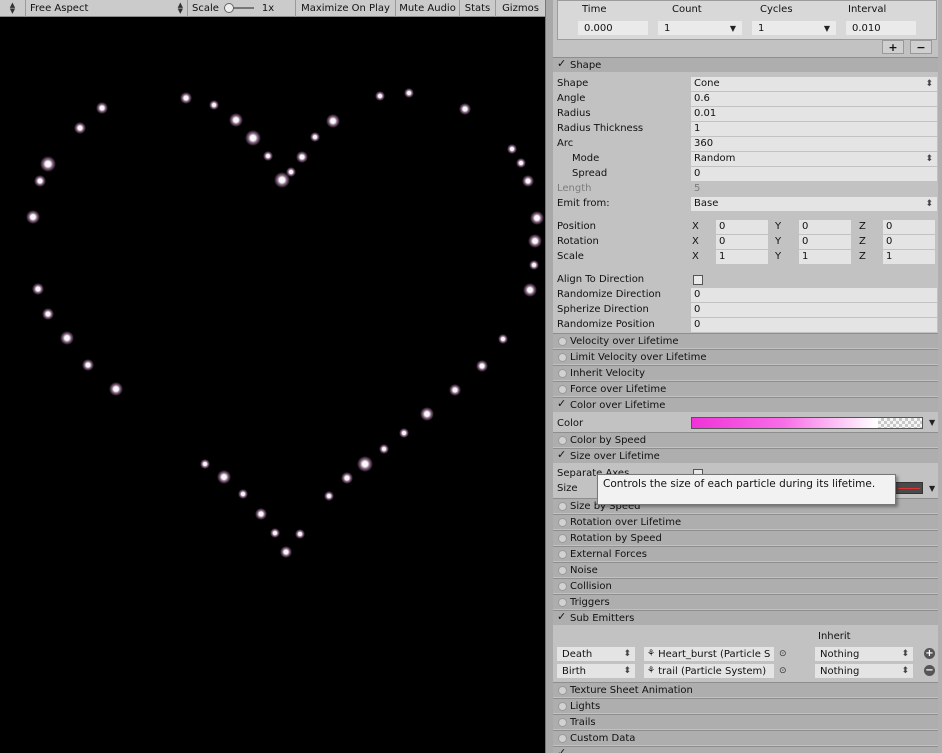 This screenshot has width=942, height=753. What do you see at coordinates (613, 28) in the screenshot?
I see `burst-time-field: 0.000` at bounding box center [613, 28].